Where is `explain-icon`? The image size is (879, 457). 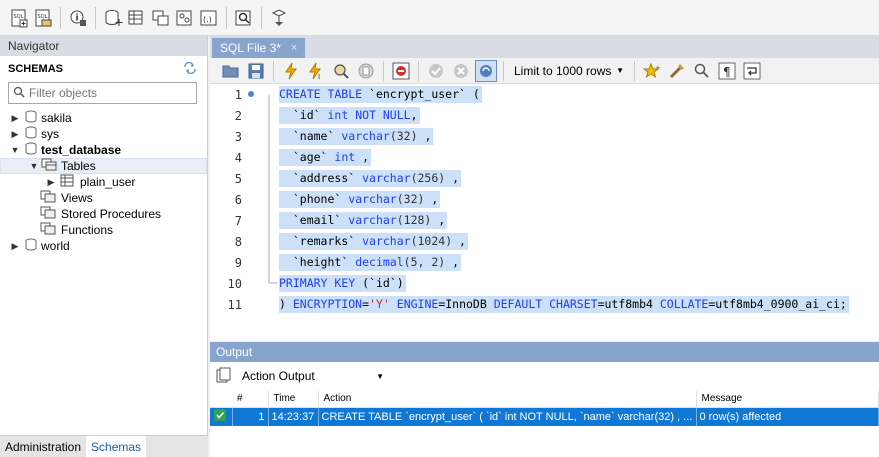
explain-icon is located at coordinates (341, 71).